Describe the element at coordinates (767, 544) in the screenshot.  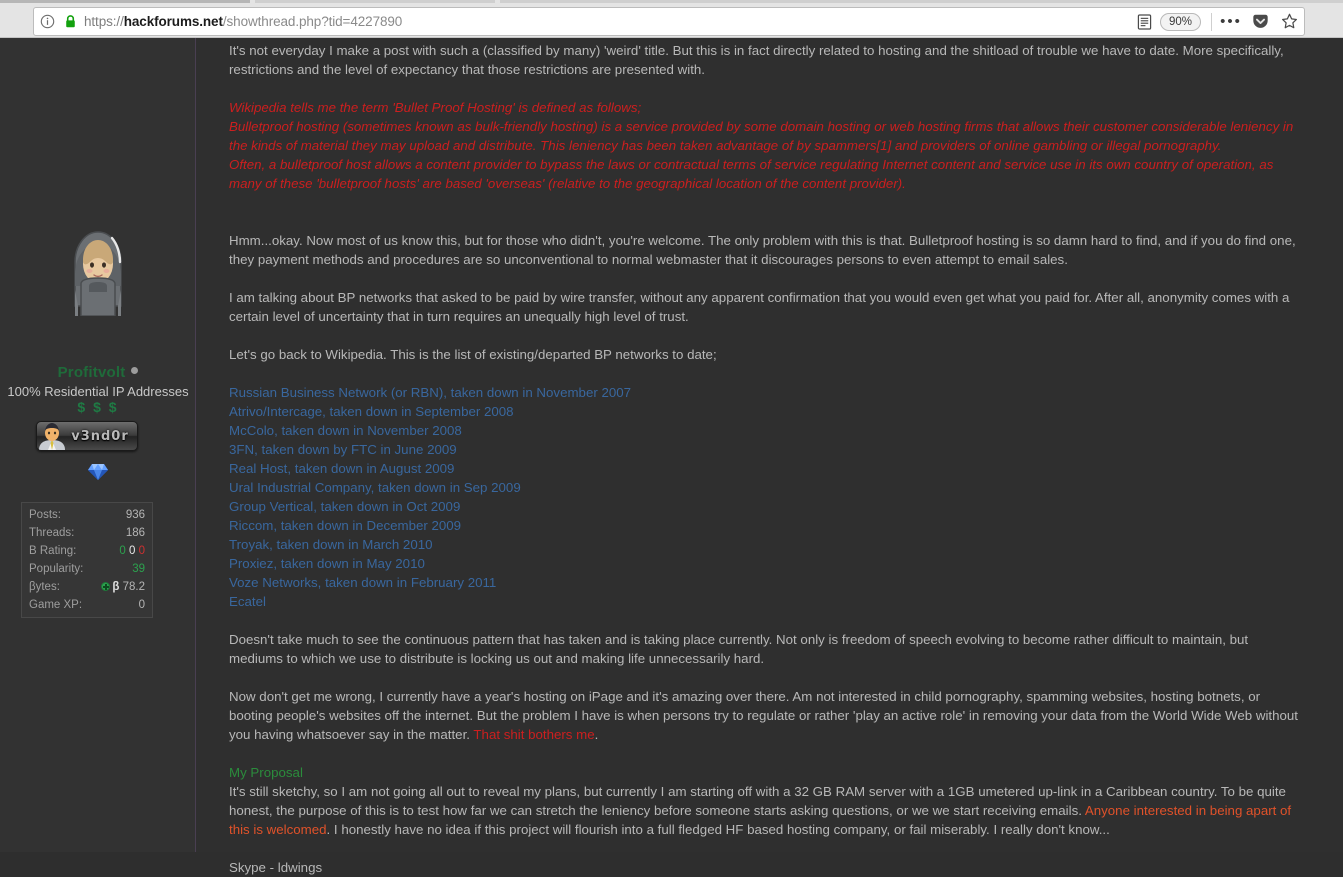
I see `list-item: Troyak, taken down in March 2010` at that location.